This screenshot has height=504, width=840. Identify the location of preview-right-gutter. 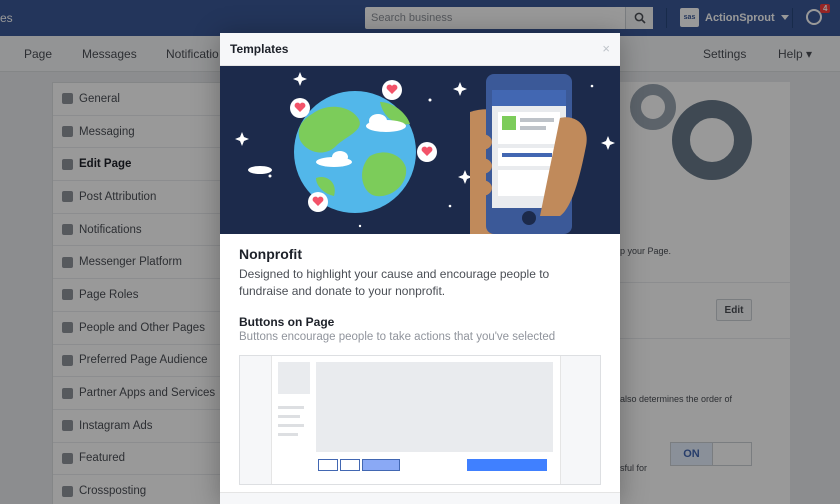
(580, 420).